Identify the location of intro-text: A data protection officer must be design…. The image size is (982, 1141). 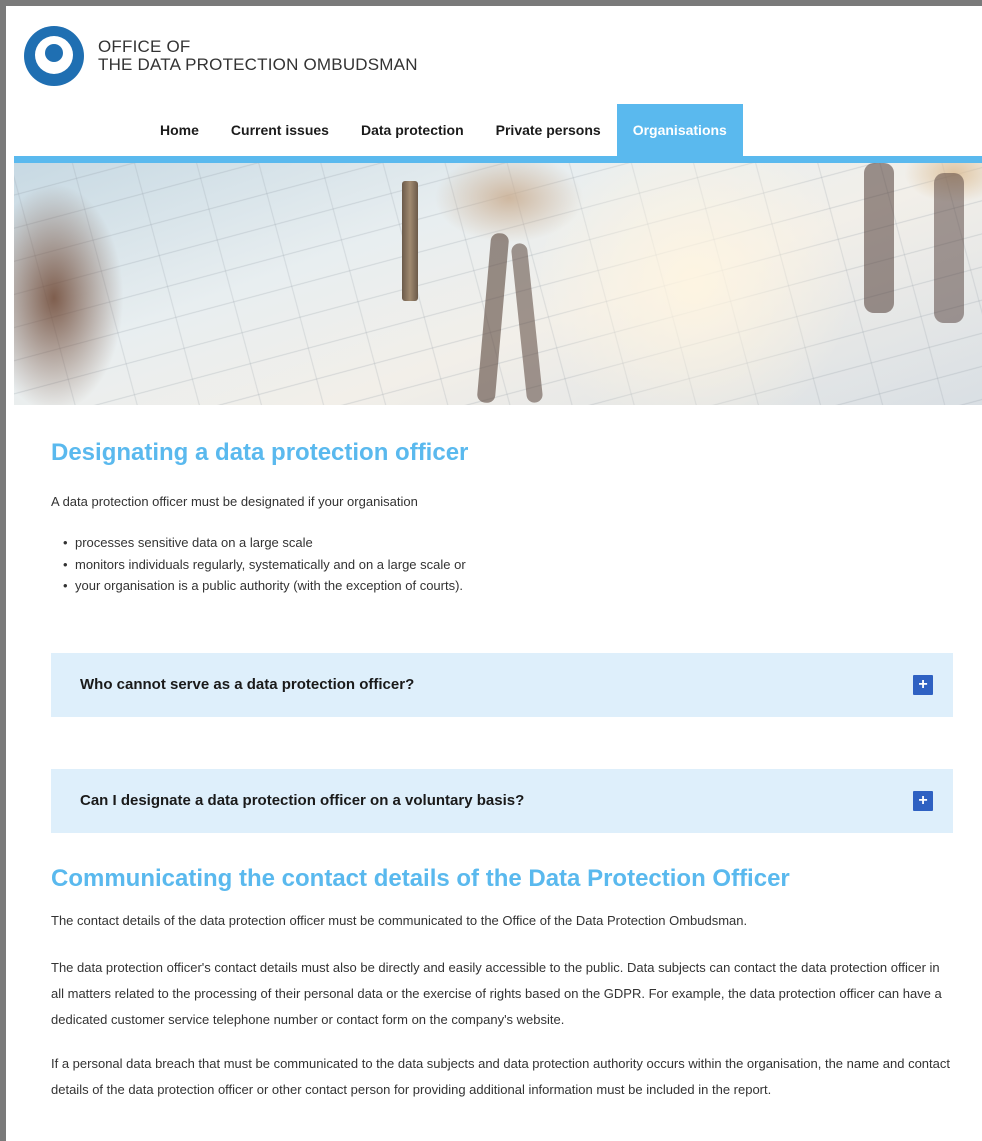
(234, 501).